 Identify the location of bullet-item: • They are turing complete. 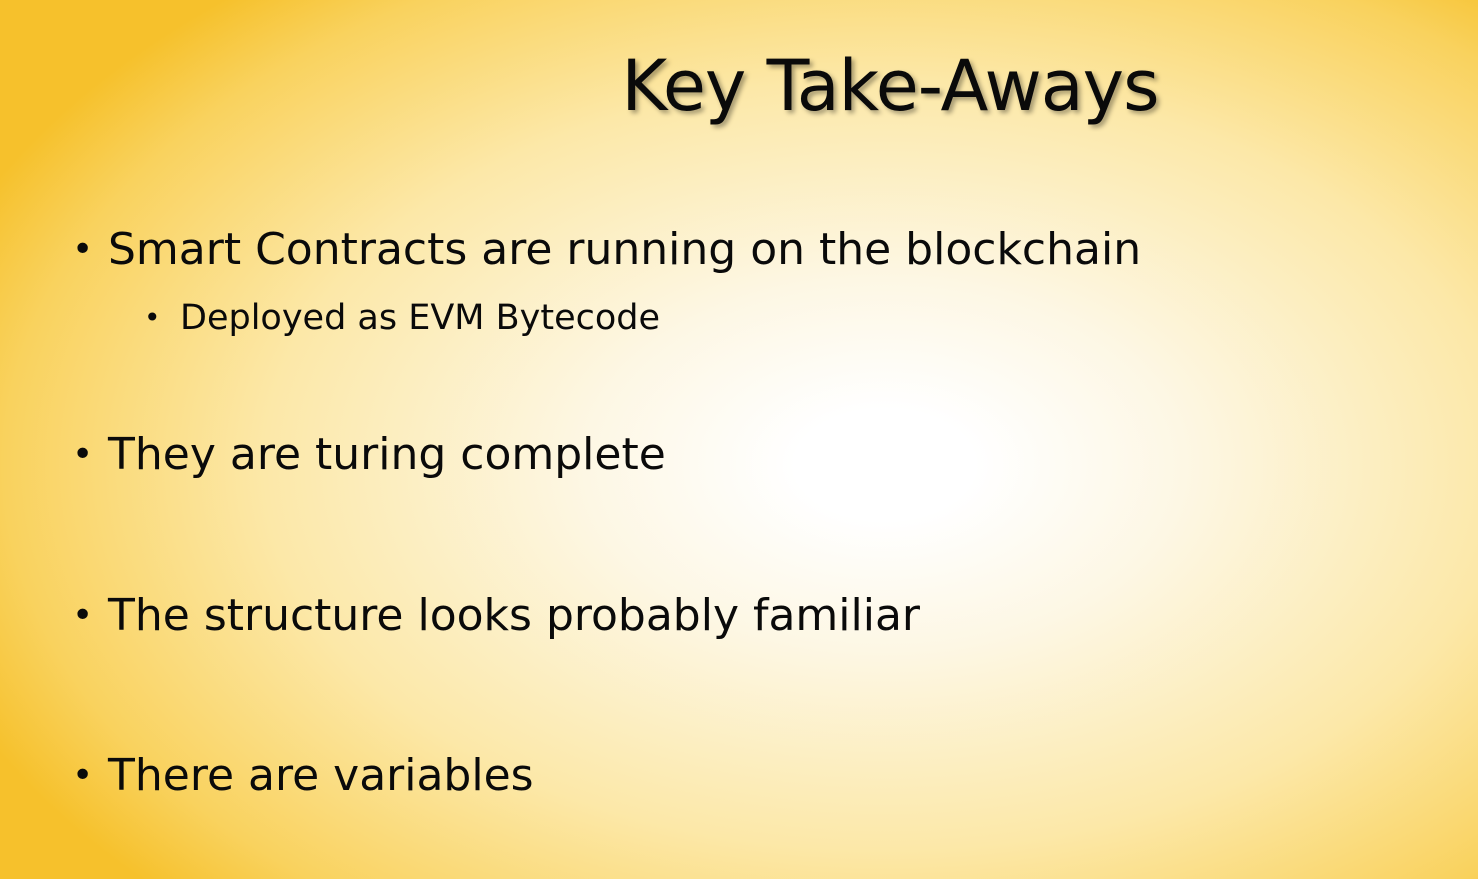
(369, 455).